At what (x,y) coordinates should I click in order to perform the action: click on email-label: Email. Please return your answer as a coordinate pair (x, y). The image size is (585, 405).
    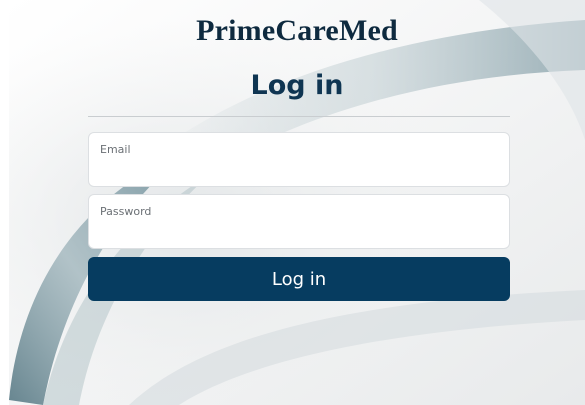
    Looking at the image, I should click on (115, 149).